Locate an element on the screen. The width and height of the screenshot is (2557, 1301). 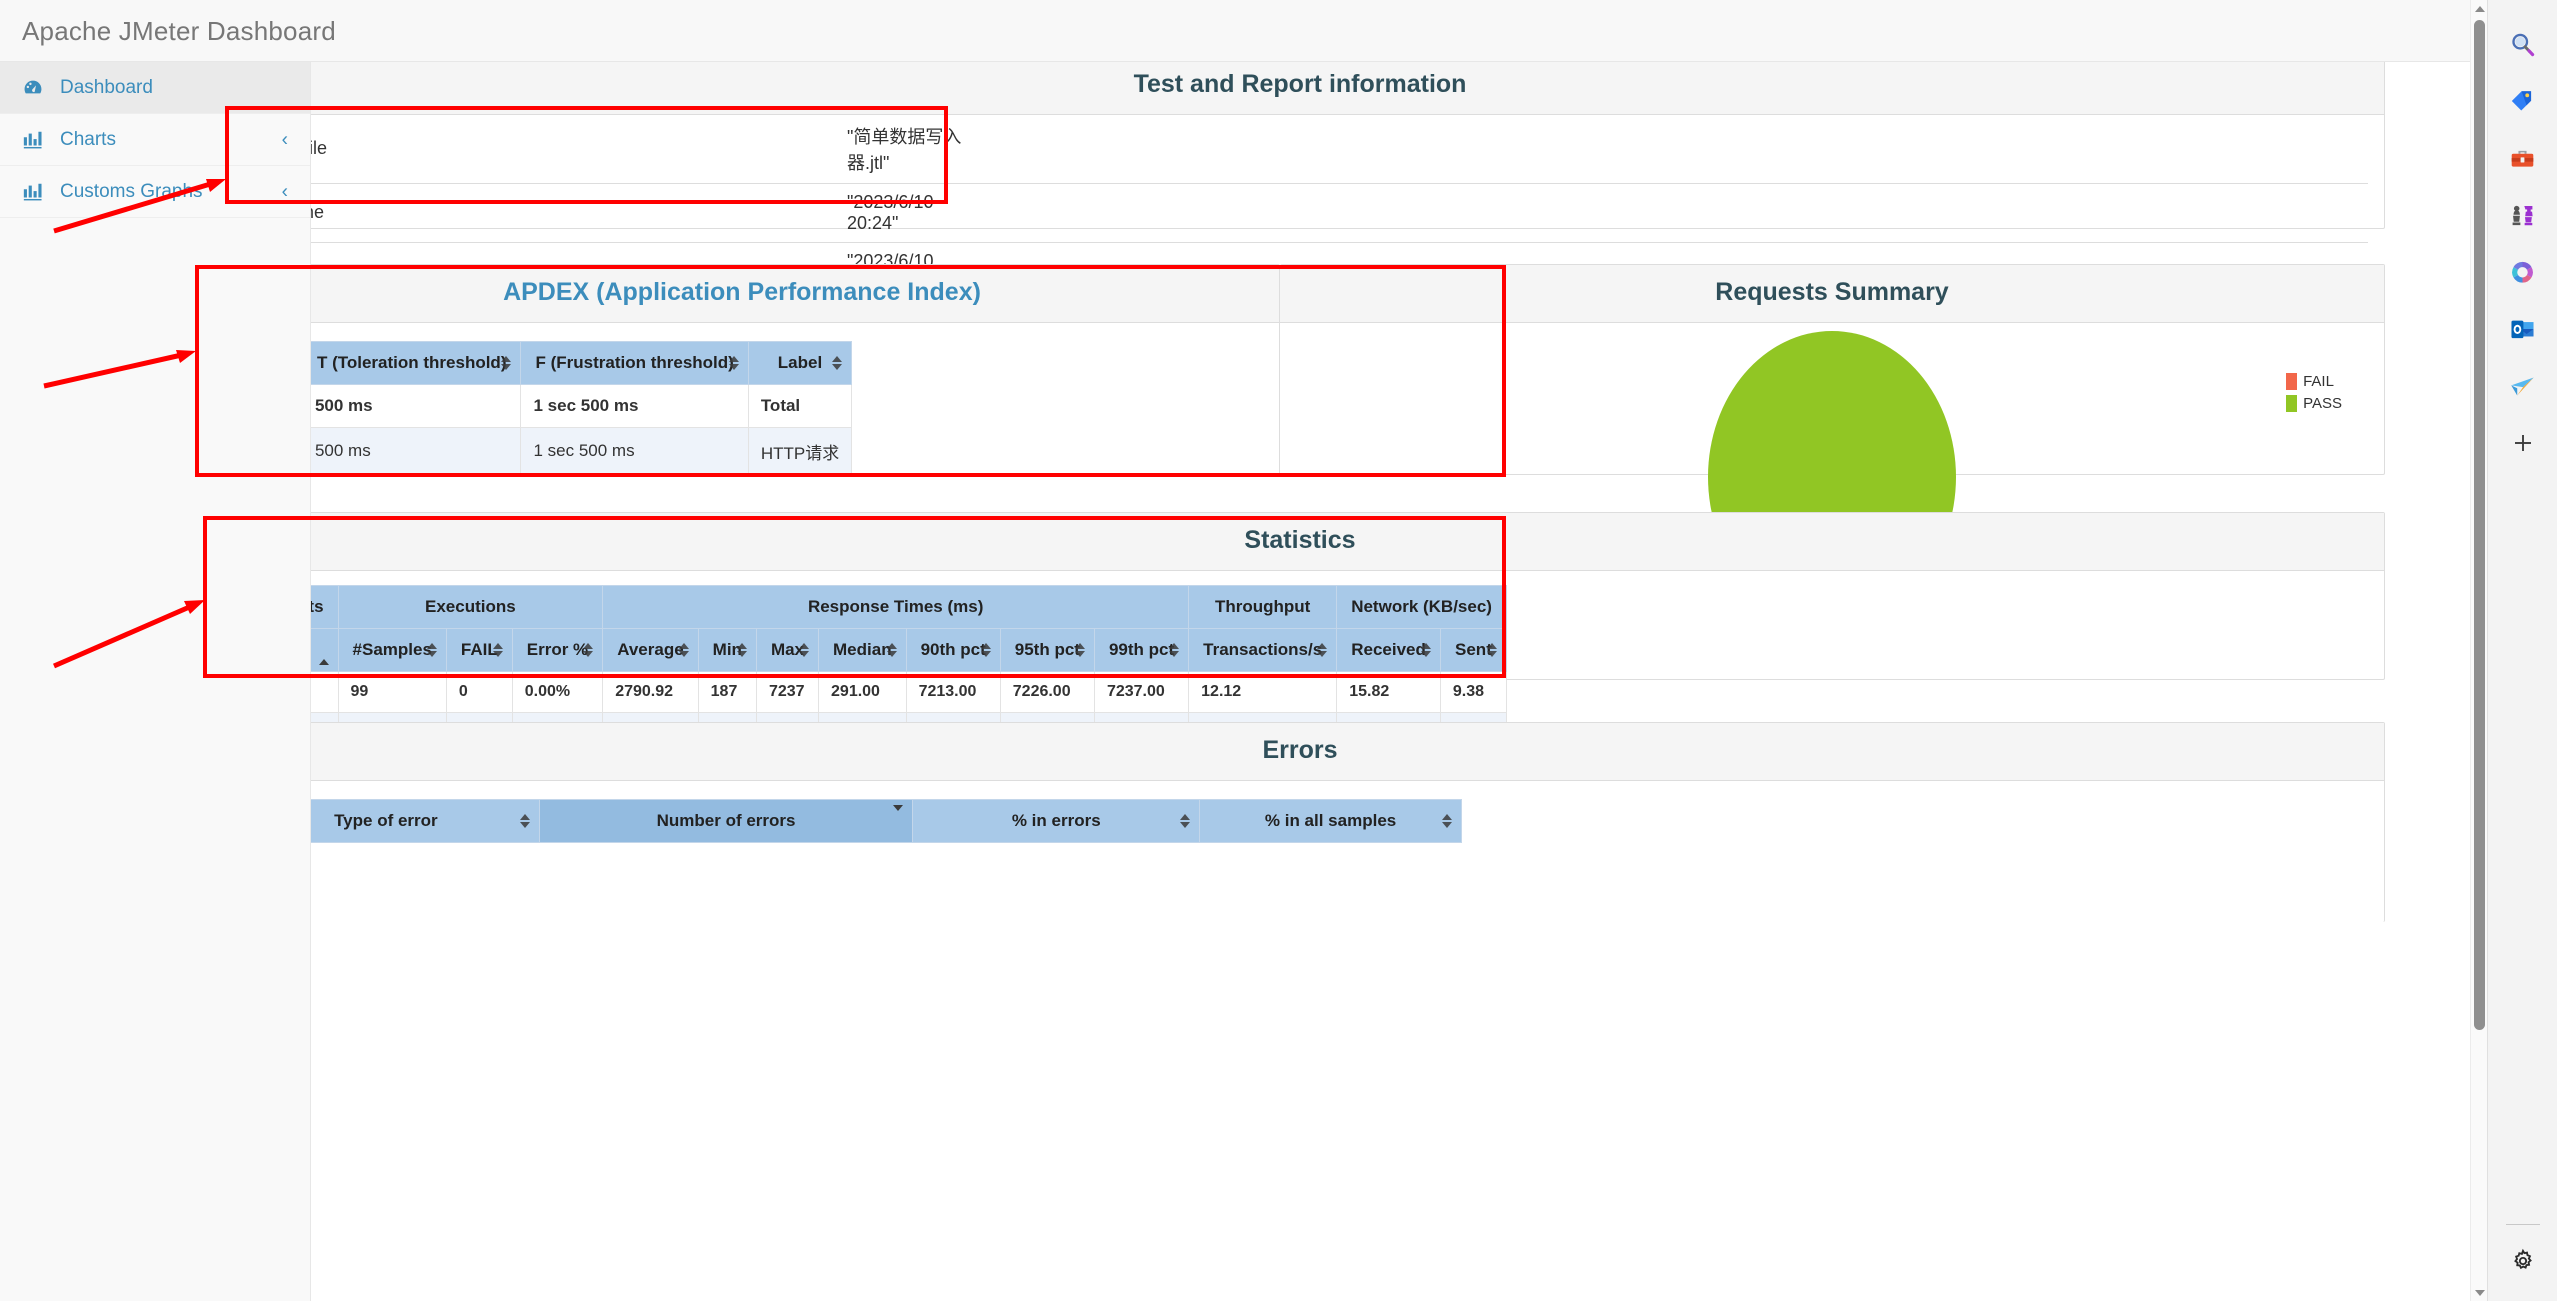
column-header-max: Max is located at coordinates (787, 649).